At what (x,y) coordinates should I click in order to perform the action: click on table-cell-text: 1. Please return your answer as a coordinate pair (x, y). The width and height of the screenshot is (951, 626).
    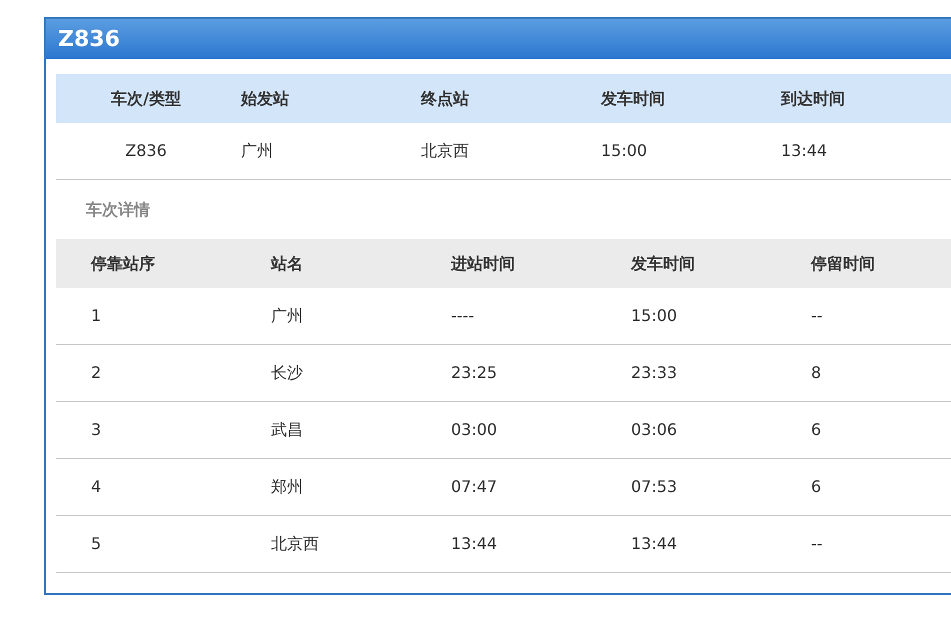
    Looking at the image, I should click on (96, 316).